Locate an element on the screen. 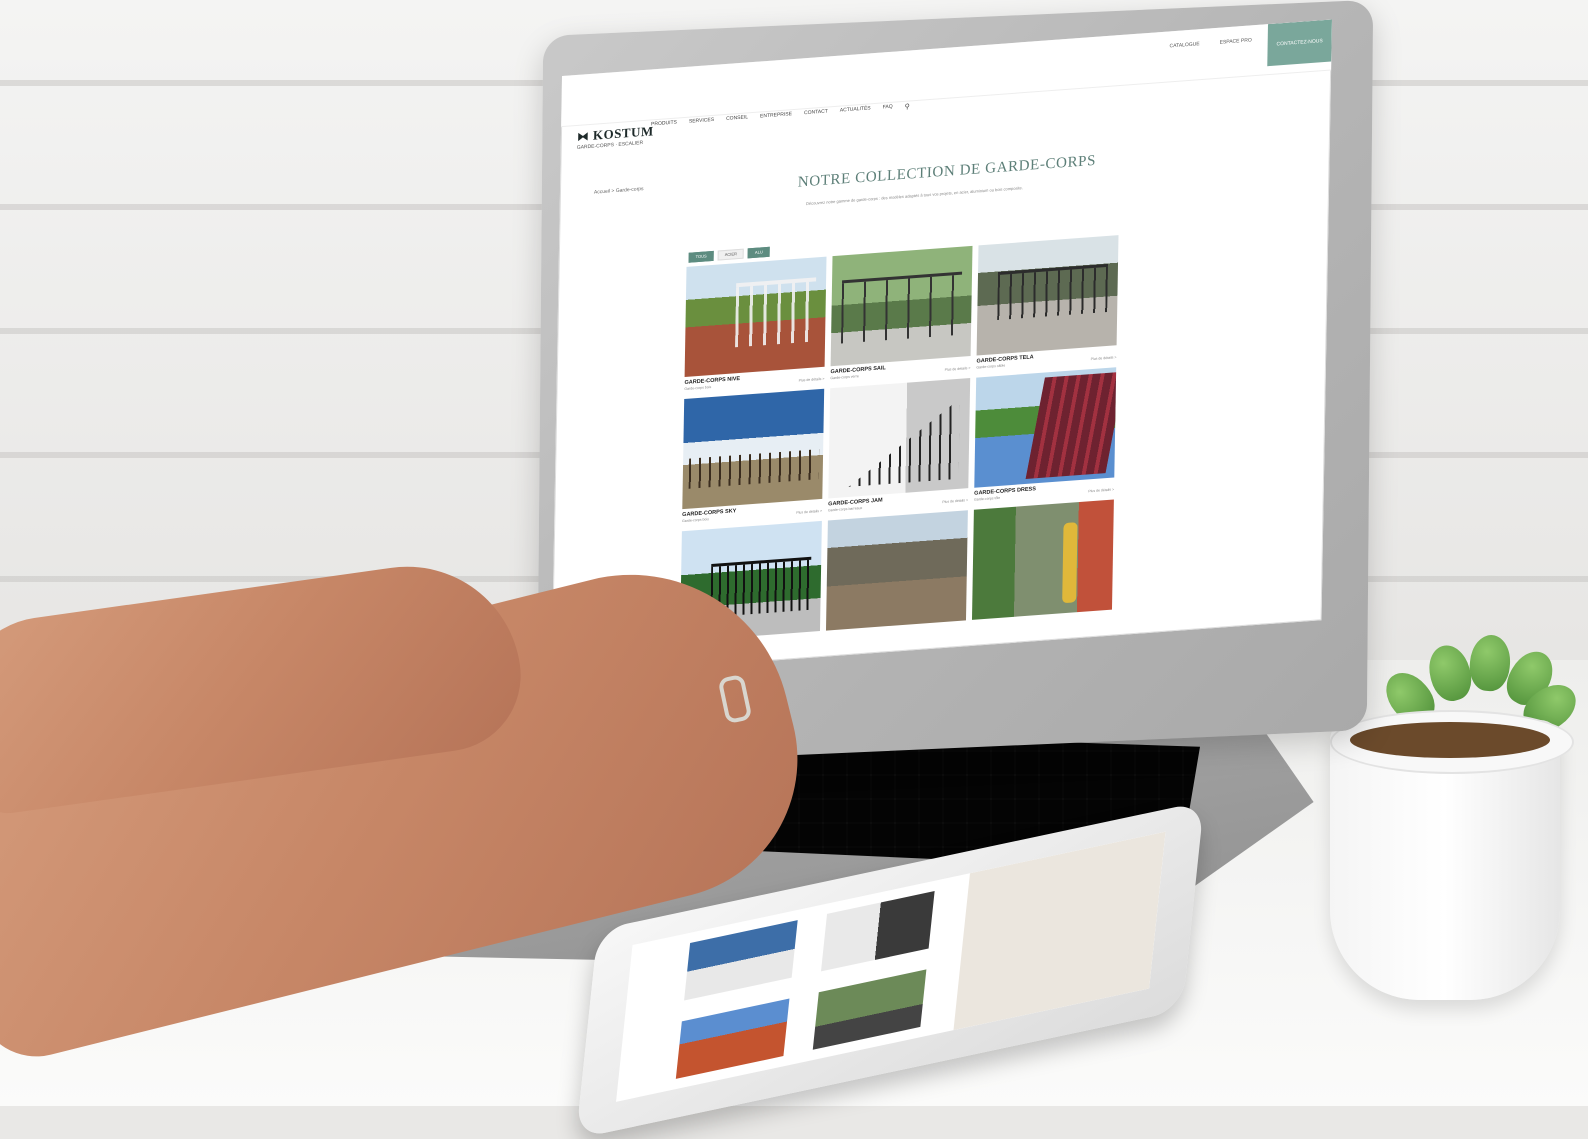  nav-item-services: SERVICES is located at coordinates (701, 122).